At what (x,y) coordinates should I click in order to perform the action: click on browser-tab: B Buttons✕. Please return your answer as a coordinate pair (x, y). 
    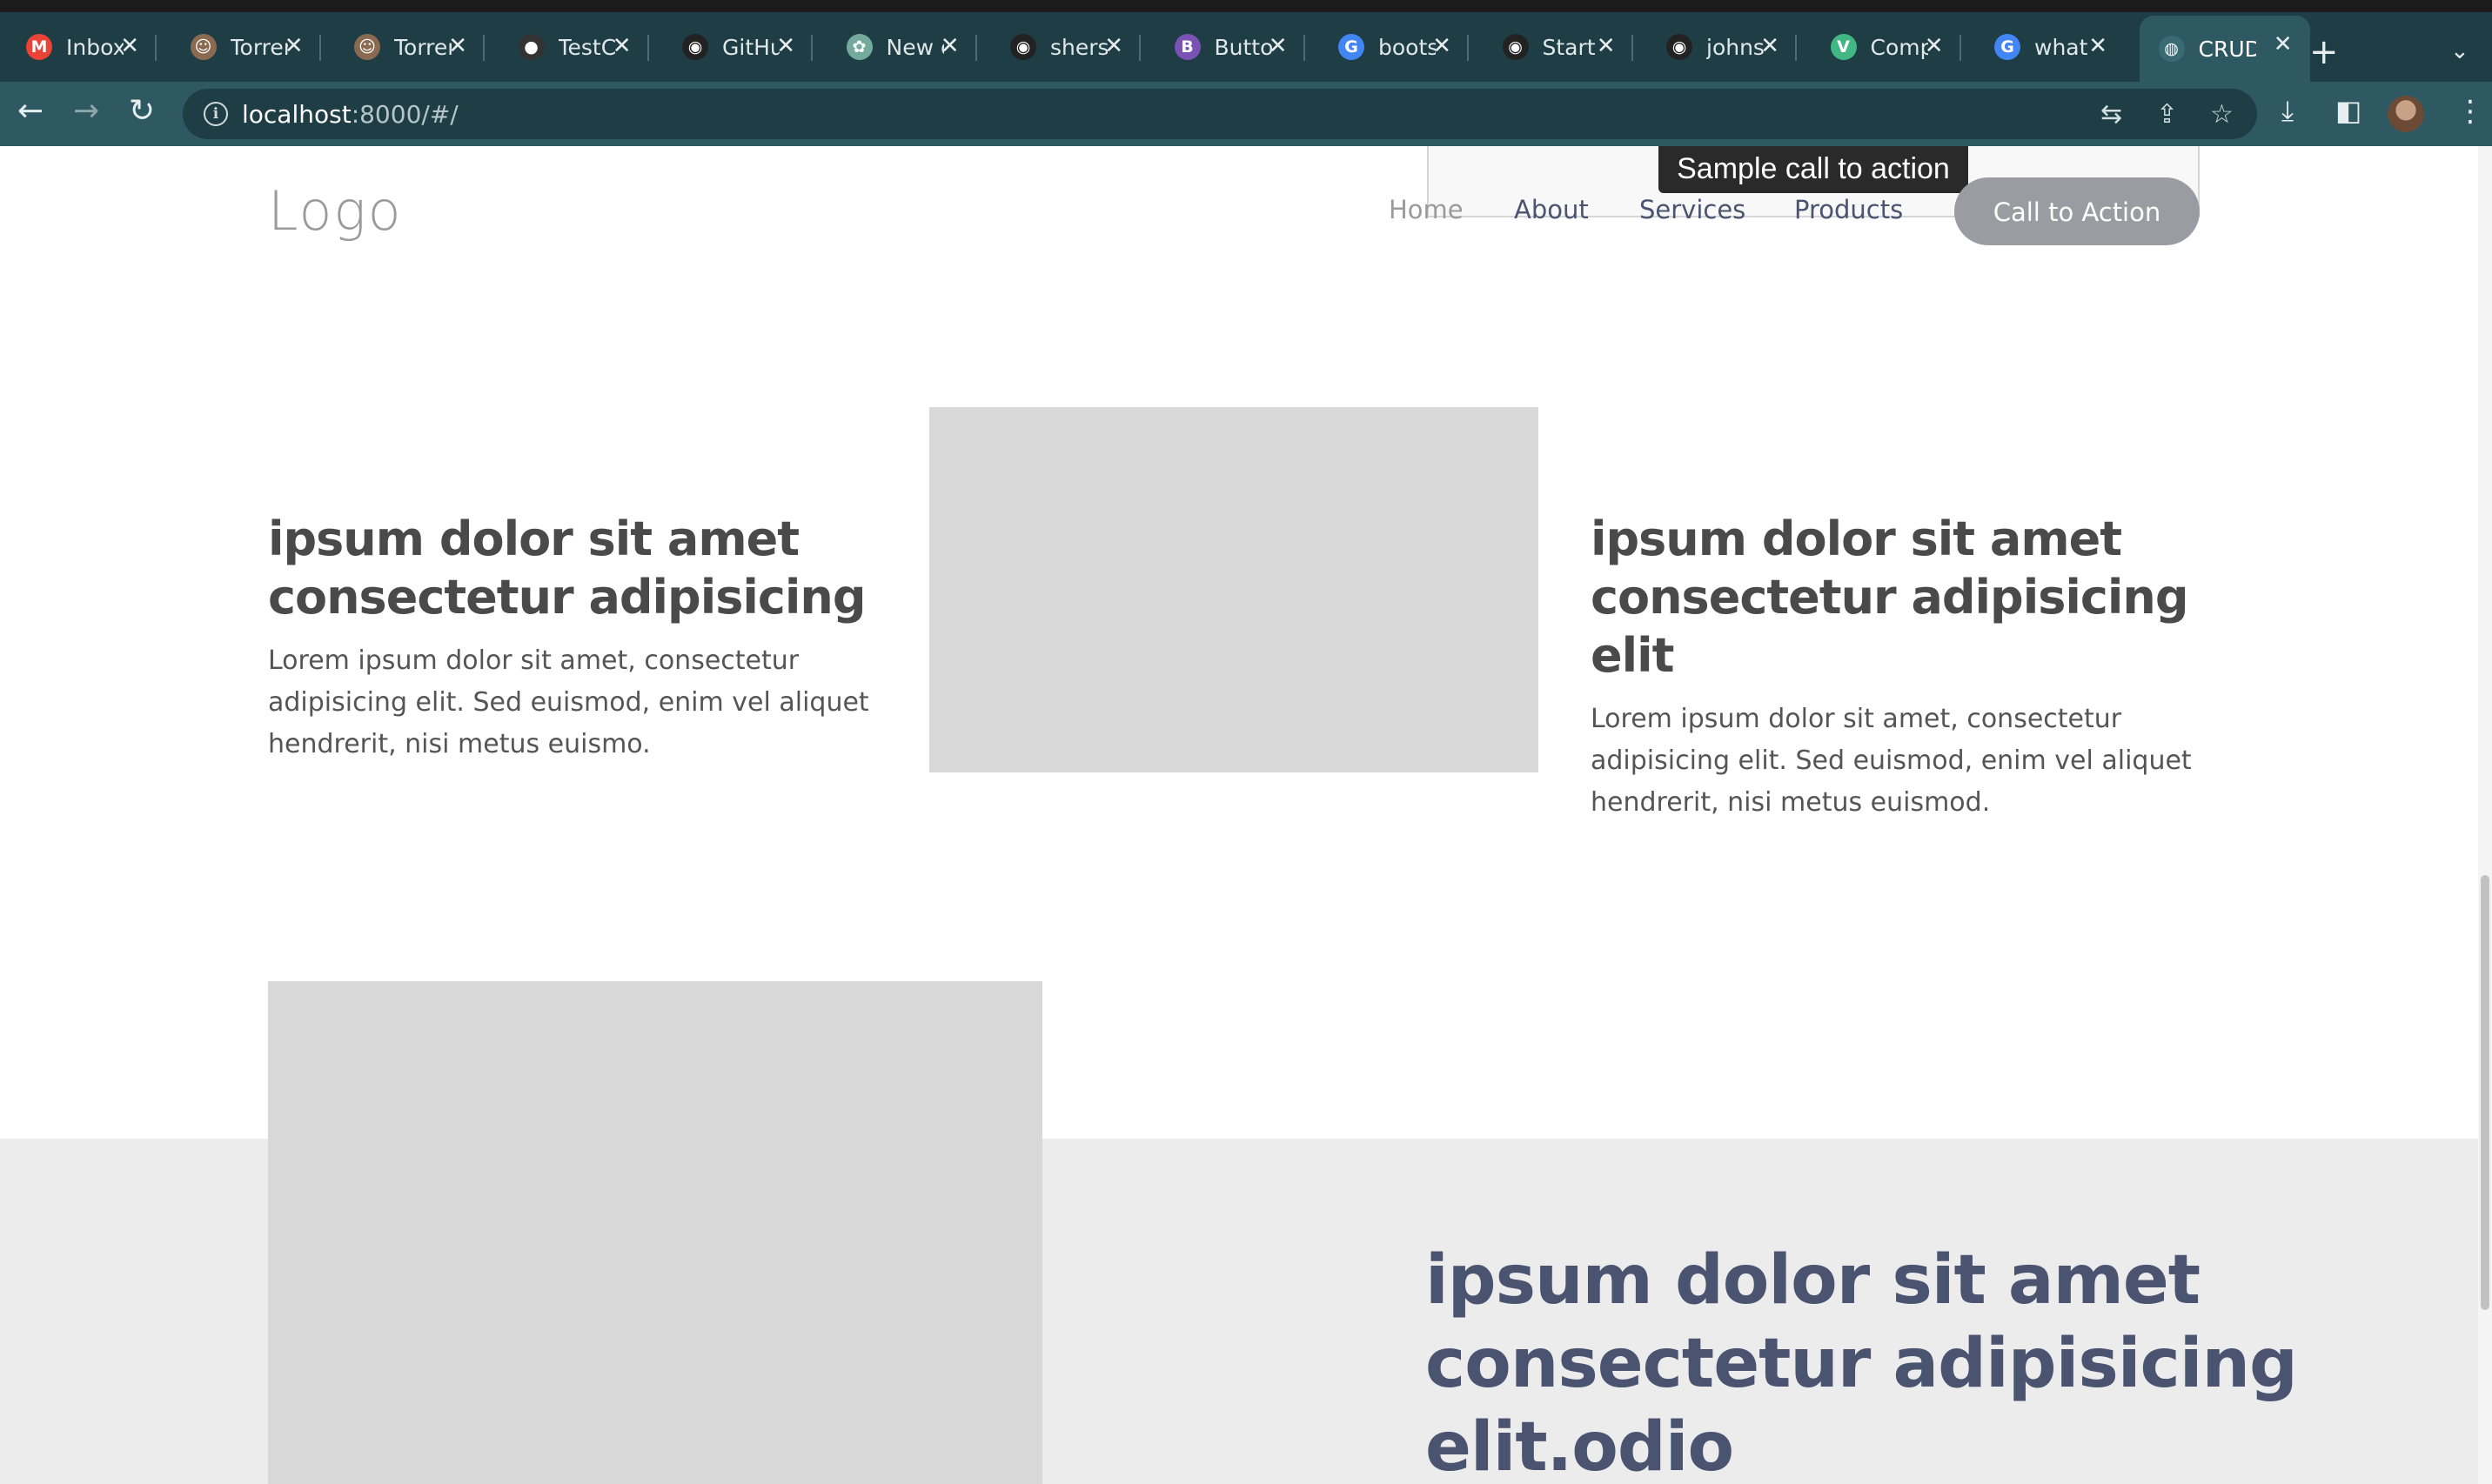
    Looking at the image, I should click on (1230, 47).